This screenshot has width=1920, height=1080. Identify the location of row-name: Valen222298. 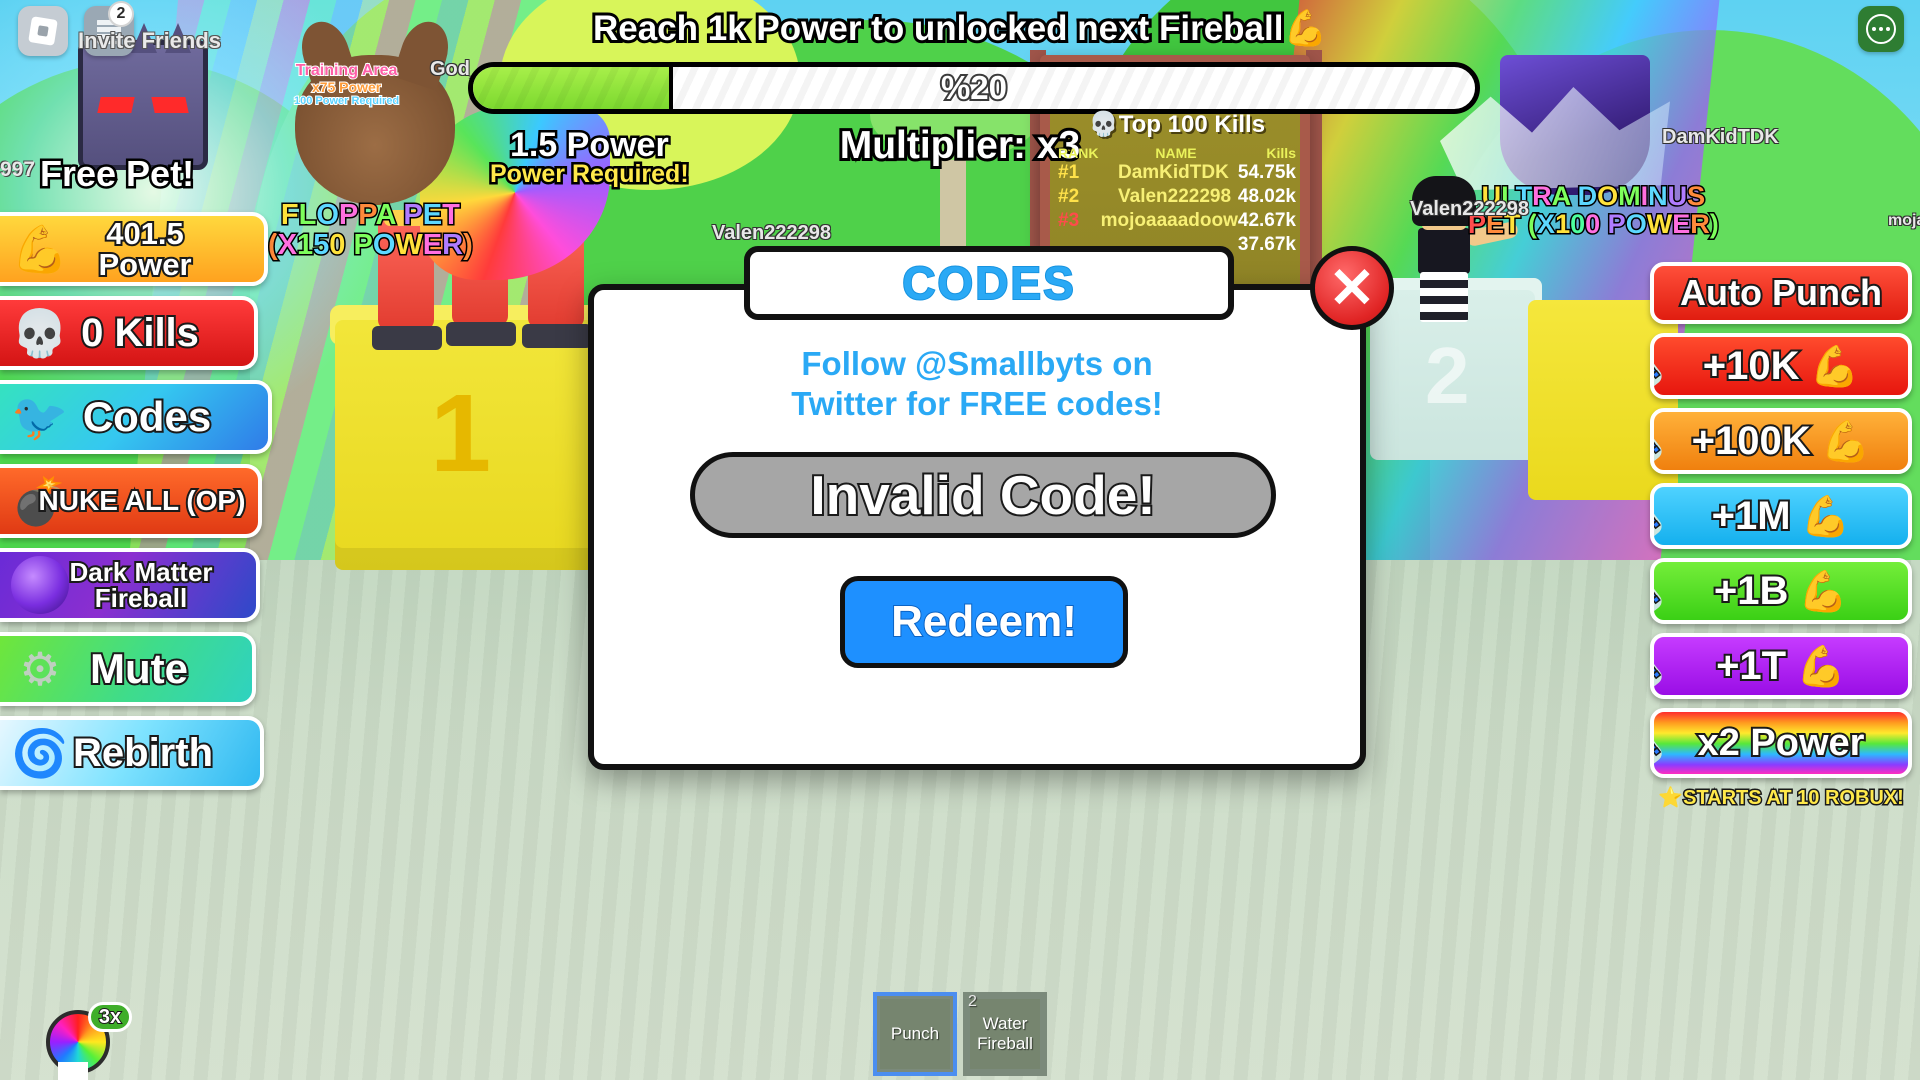
(1175, 196).